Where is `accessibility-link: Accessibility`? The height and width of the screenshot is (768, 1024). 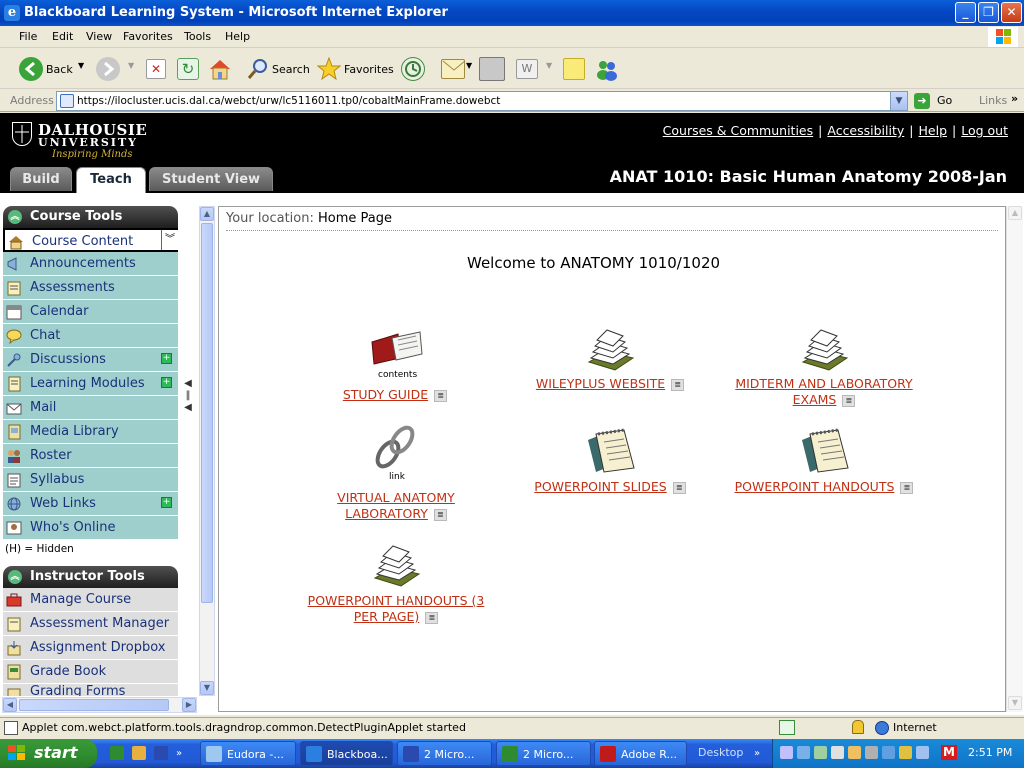
accessibility-link: Accessibility is located at coordinates (865, 130).